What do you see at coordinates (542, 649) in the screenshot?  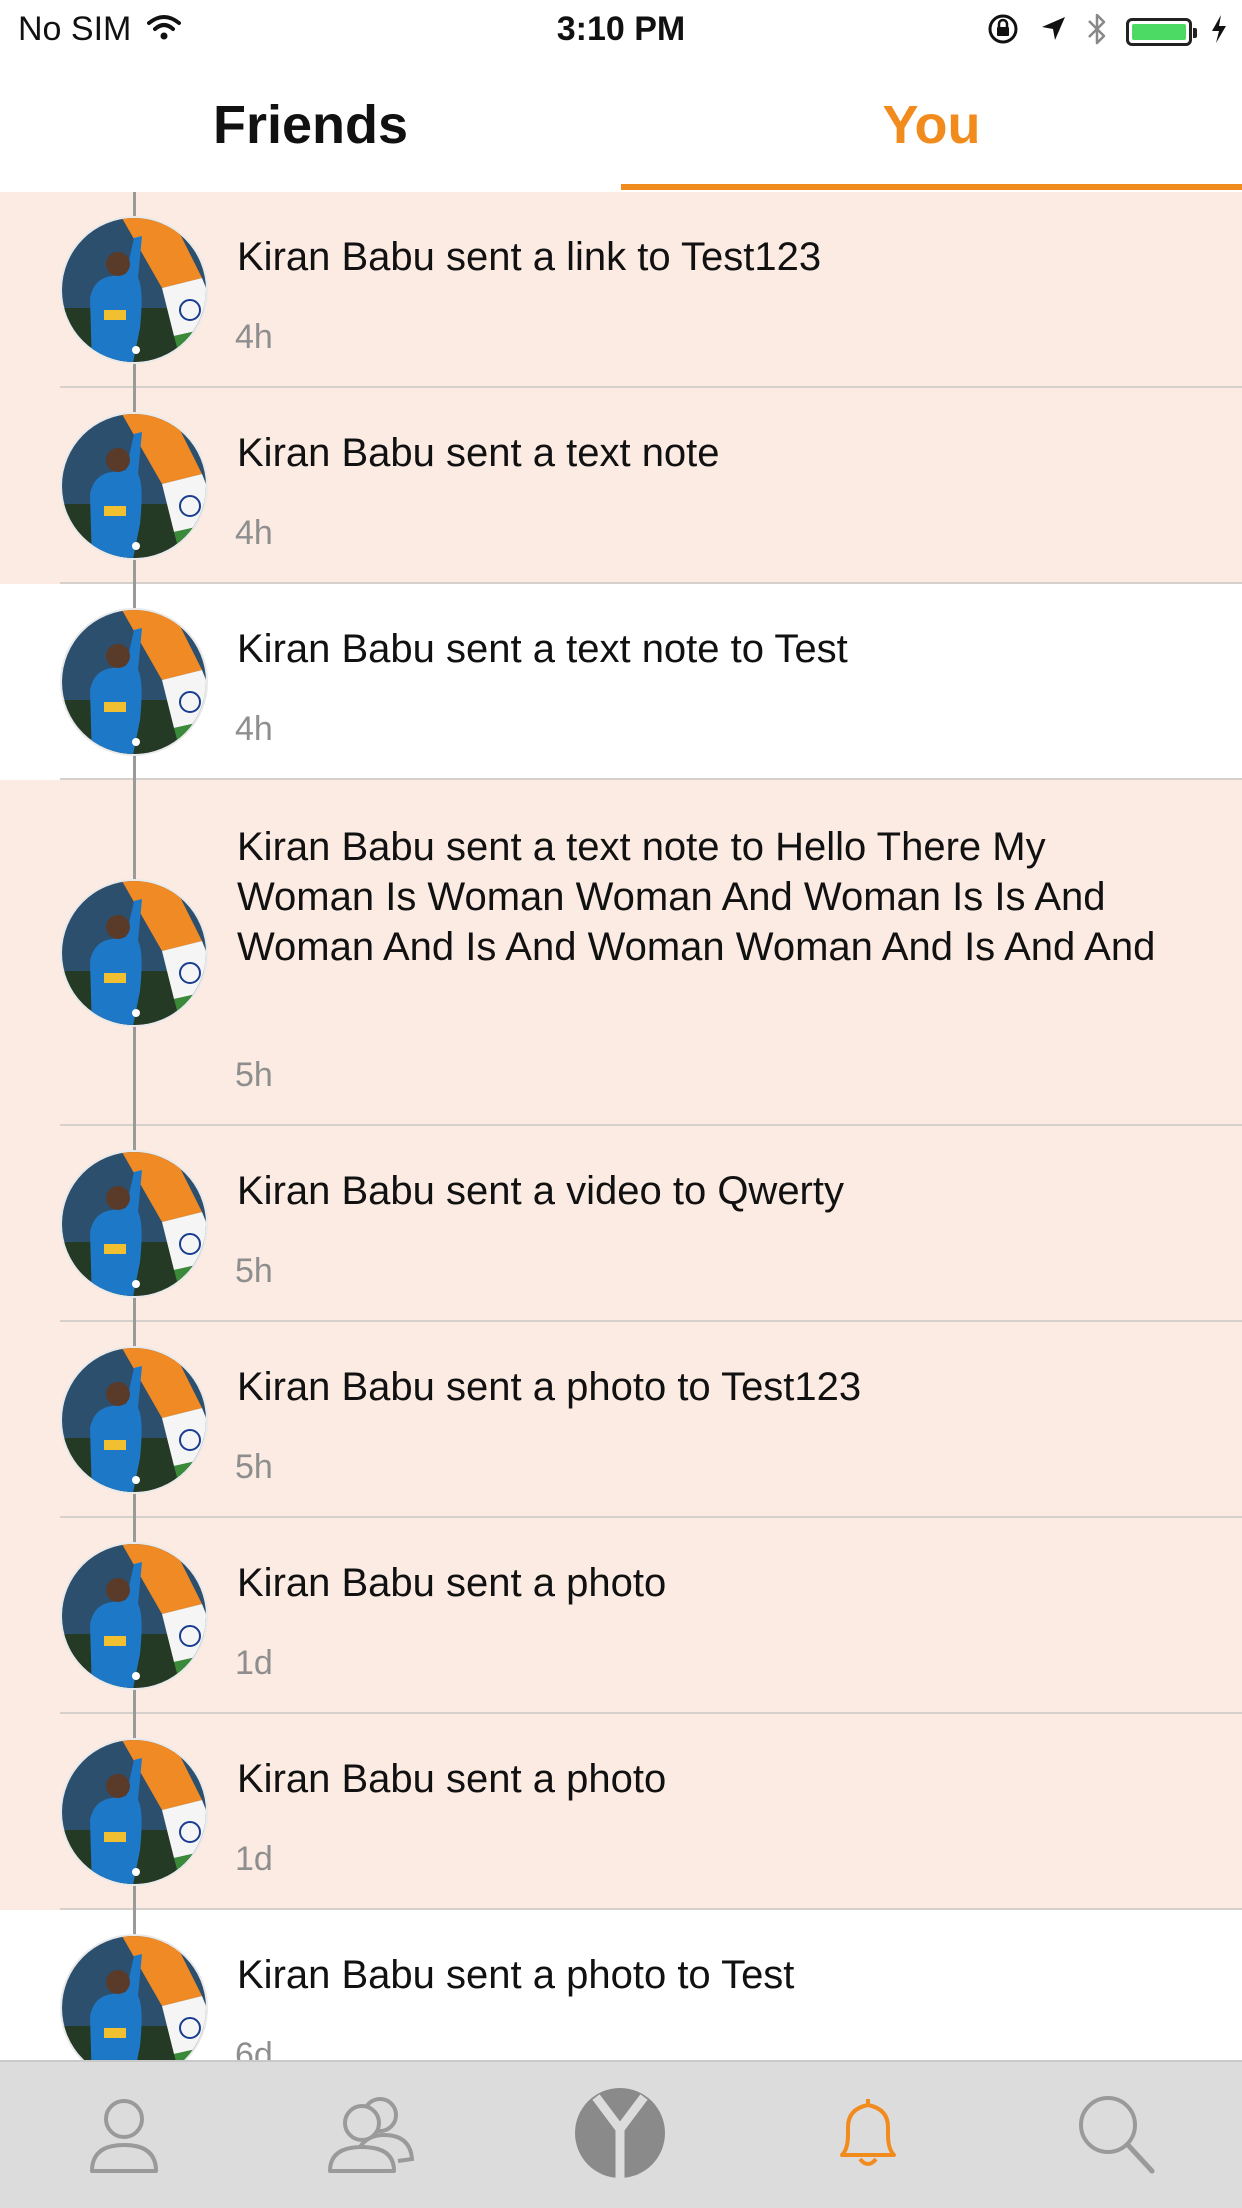 I see `activity-text: Kiran Babu sent a text note to Test` at bounding box center [542, 649].